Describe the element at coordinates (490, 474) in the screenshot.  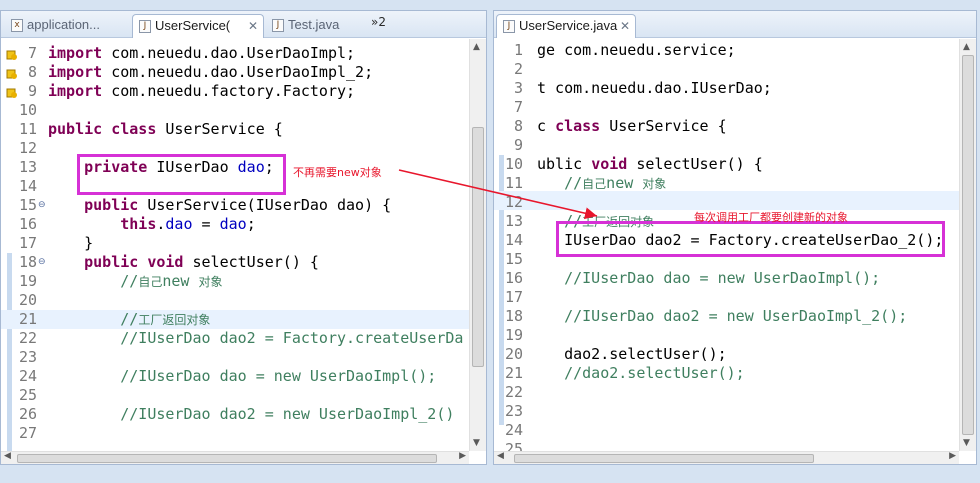
I see `status-bar` at that location.